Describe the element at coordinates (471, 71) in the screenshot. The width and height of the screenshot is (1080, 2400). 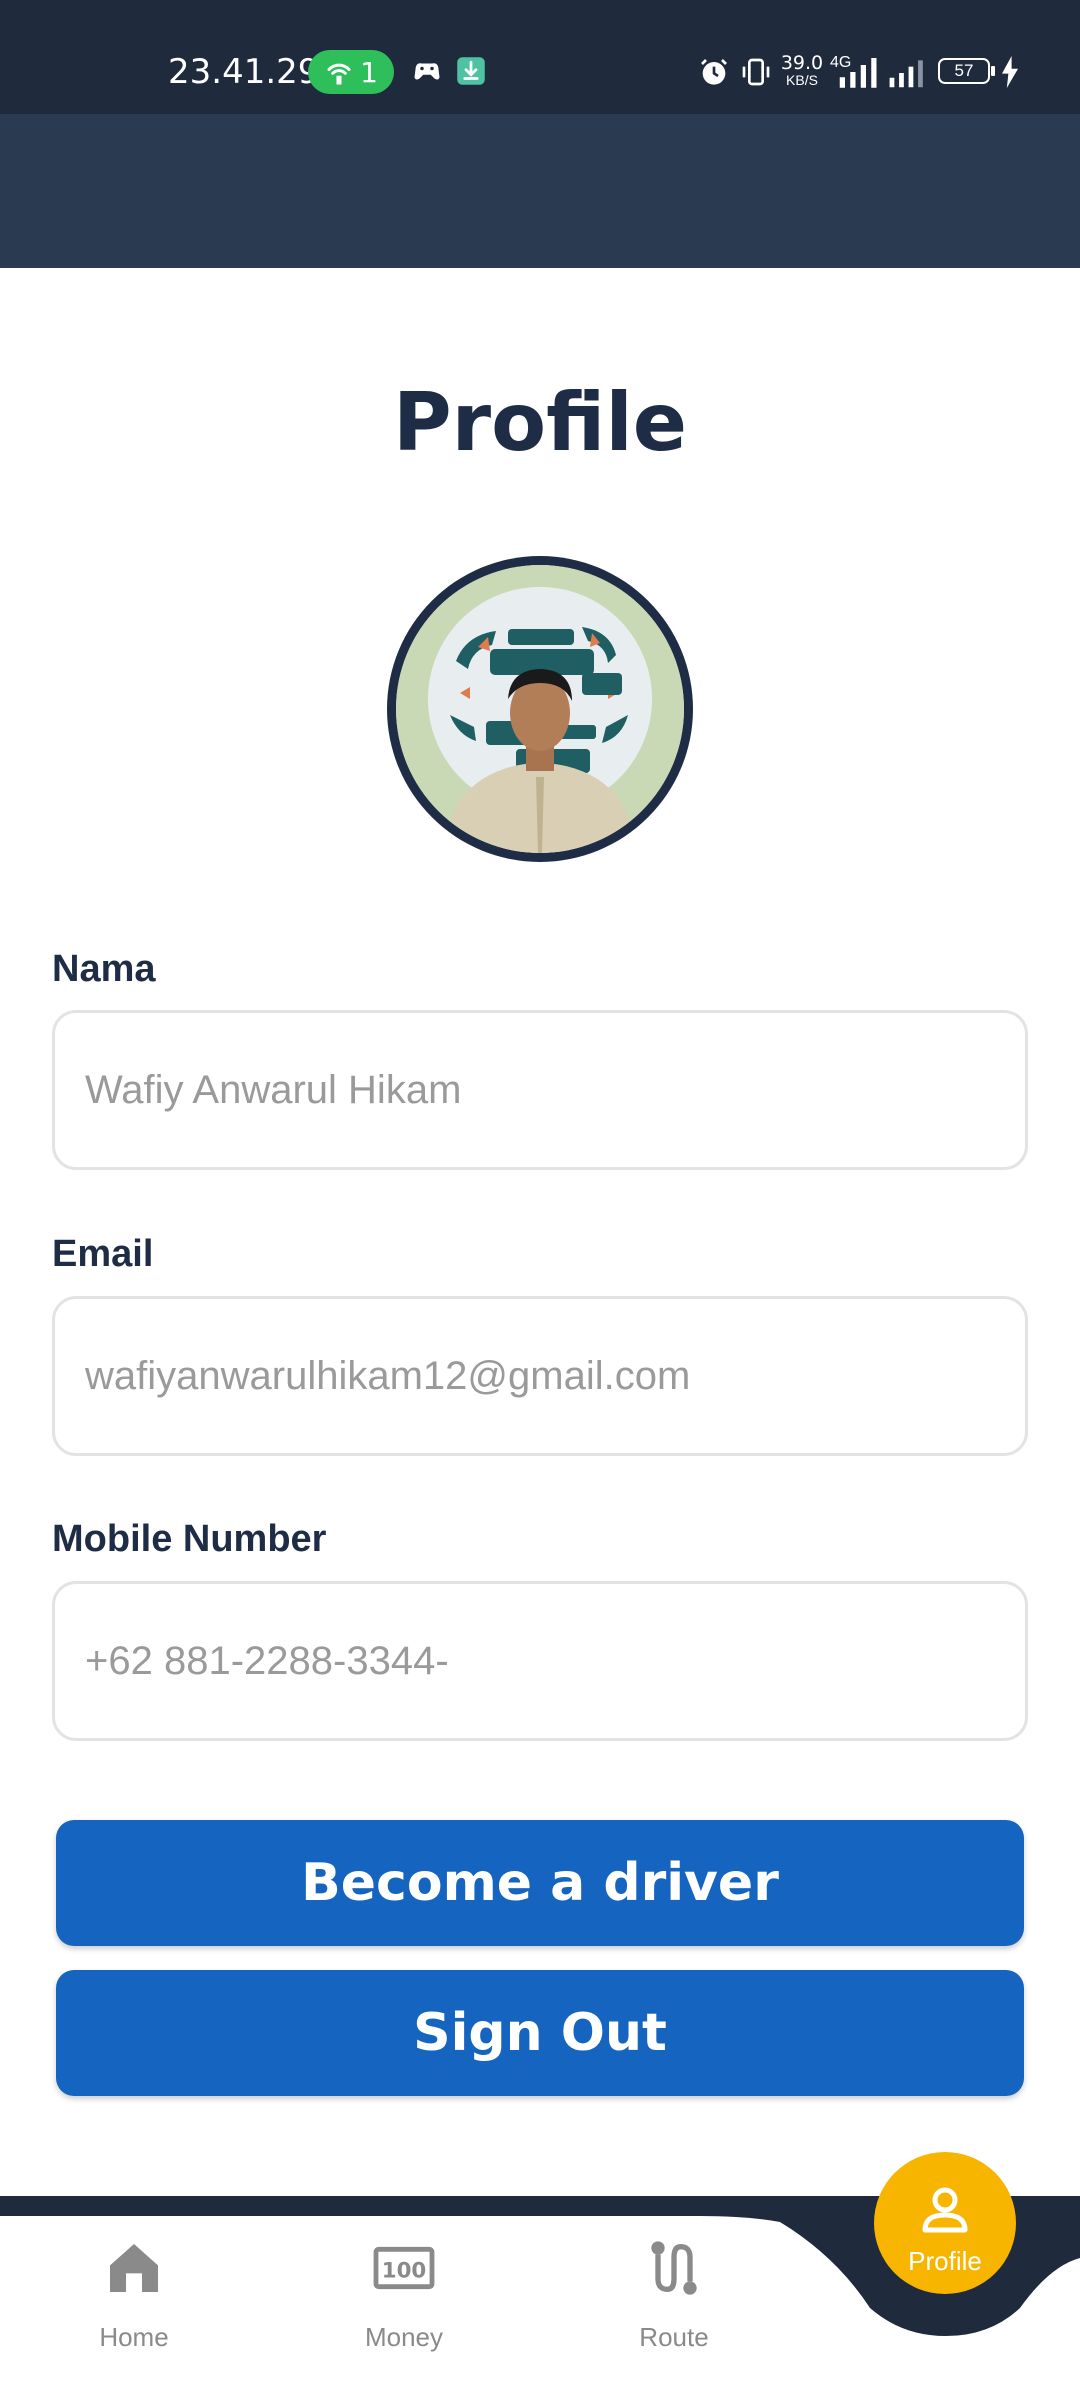
I see `download-icon` at that location.